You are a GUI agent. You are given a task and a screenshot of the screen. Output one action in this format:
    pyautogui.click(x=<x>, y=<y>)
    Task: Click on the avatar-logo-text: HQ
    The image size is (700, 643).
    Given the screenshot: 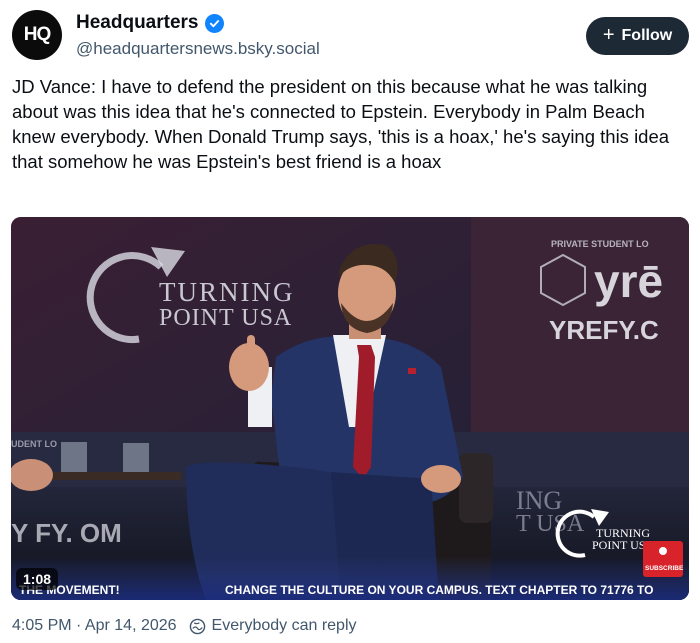 What is the action you would take?
    pyautogui.click(x=37, y=34)
    